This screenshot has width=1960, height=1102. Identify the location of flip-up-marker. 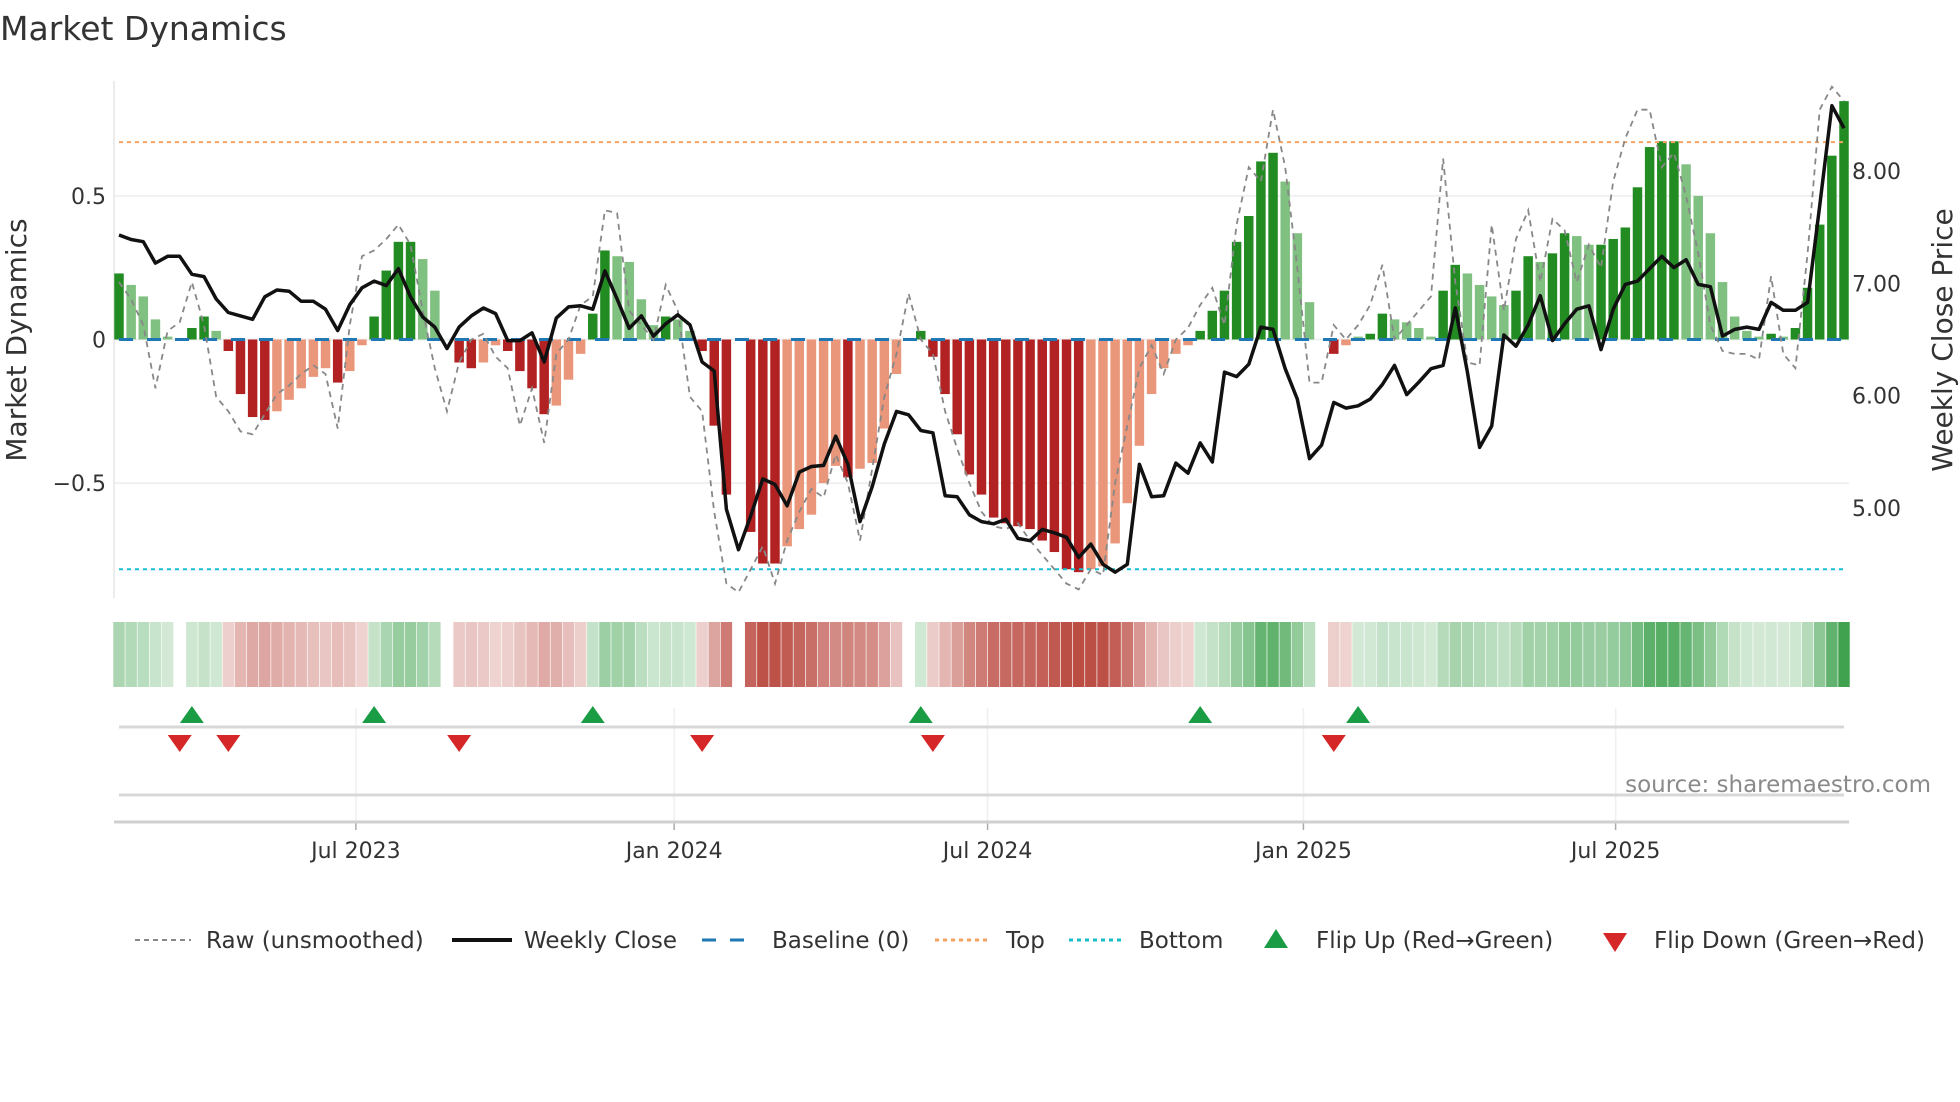
(1358, 714).